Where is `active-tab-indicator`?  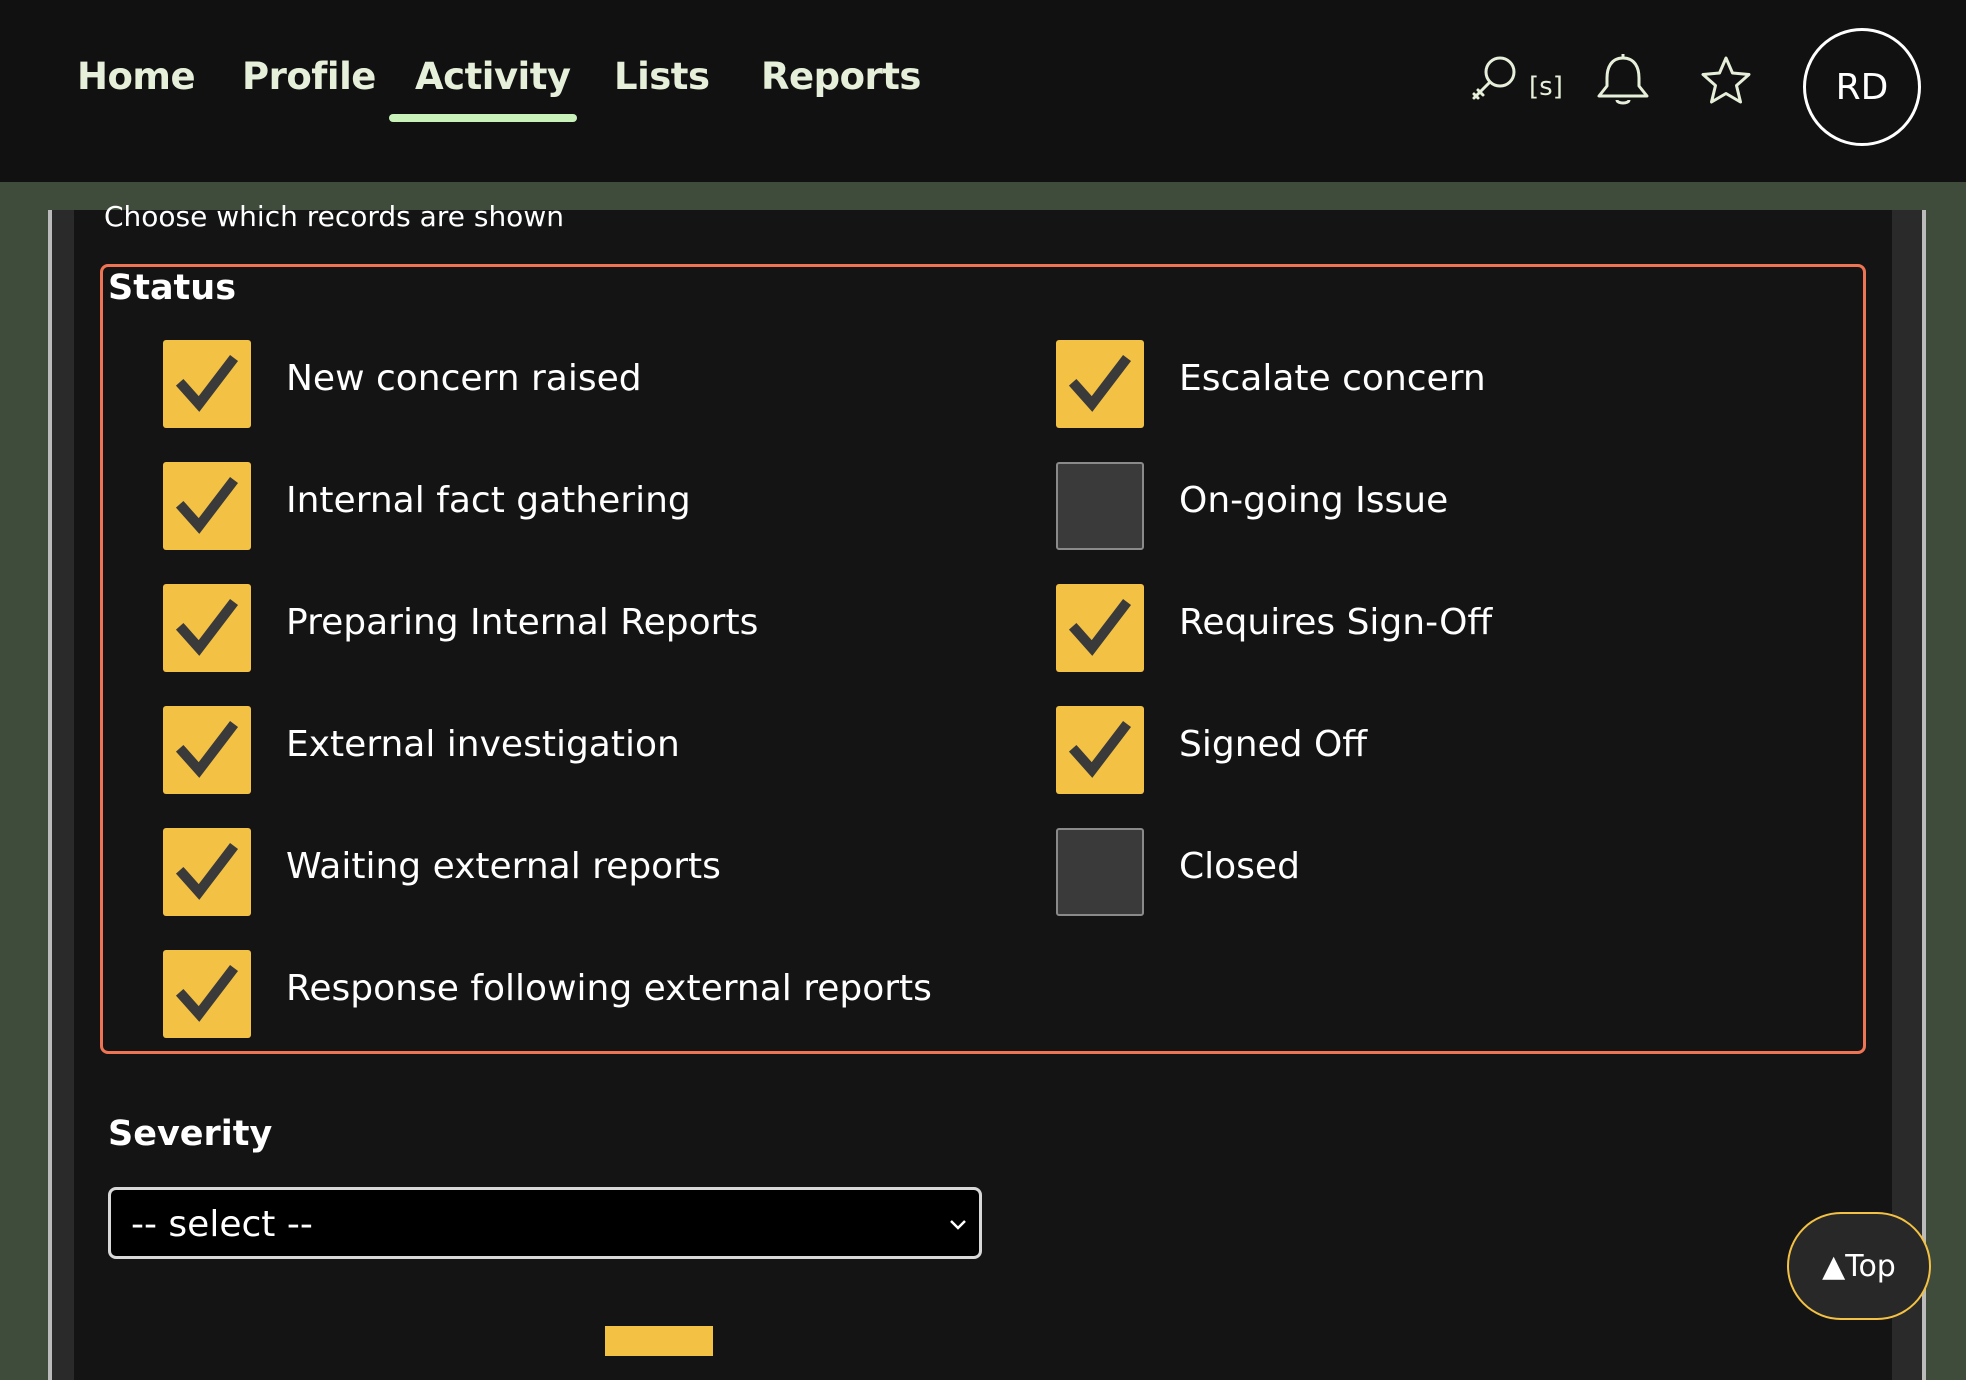 active-tab-indicator is located at coordinates (483, 118).